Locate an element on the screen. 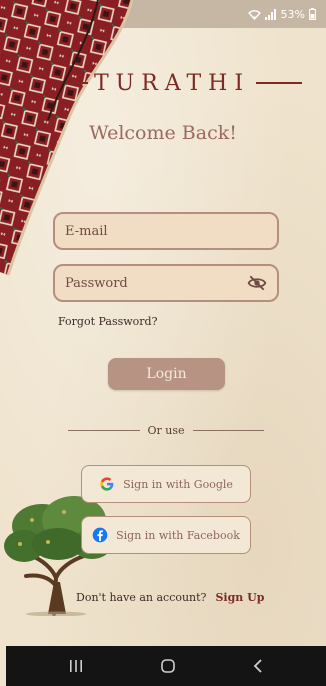 The image size is (326, 686). email-field-container is located at coordinates (166, 231).